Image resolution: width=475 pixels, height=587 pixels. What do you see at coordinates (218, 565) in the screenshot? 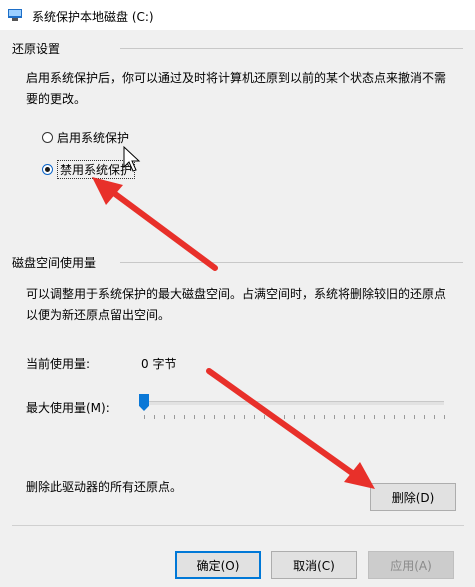
I see `ok-button: 确定(O)` at bounding box center [218, 565].